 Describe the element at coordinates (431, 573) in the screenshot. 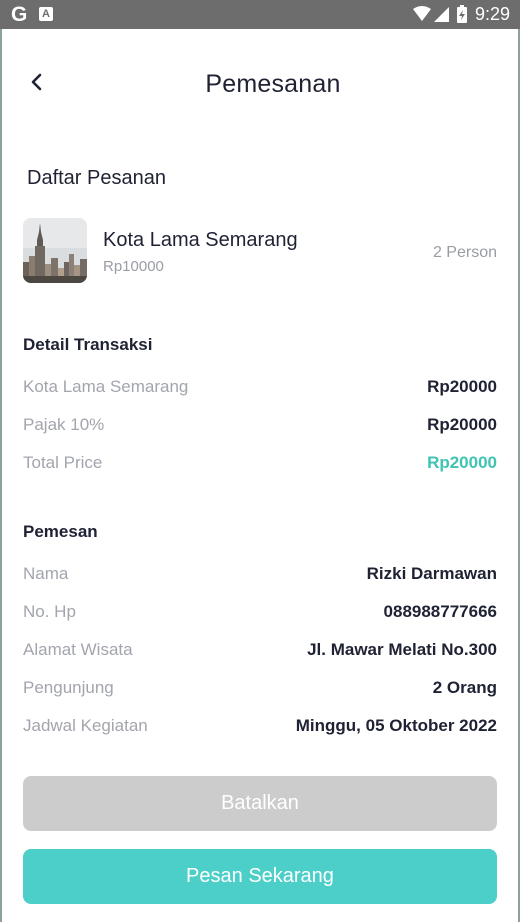

I see `row-value: Rizki Darmawan` at that location.